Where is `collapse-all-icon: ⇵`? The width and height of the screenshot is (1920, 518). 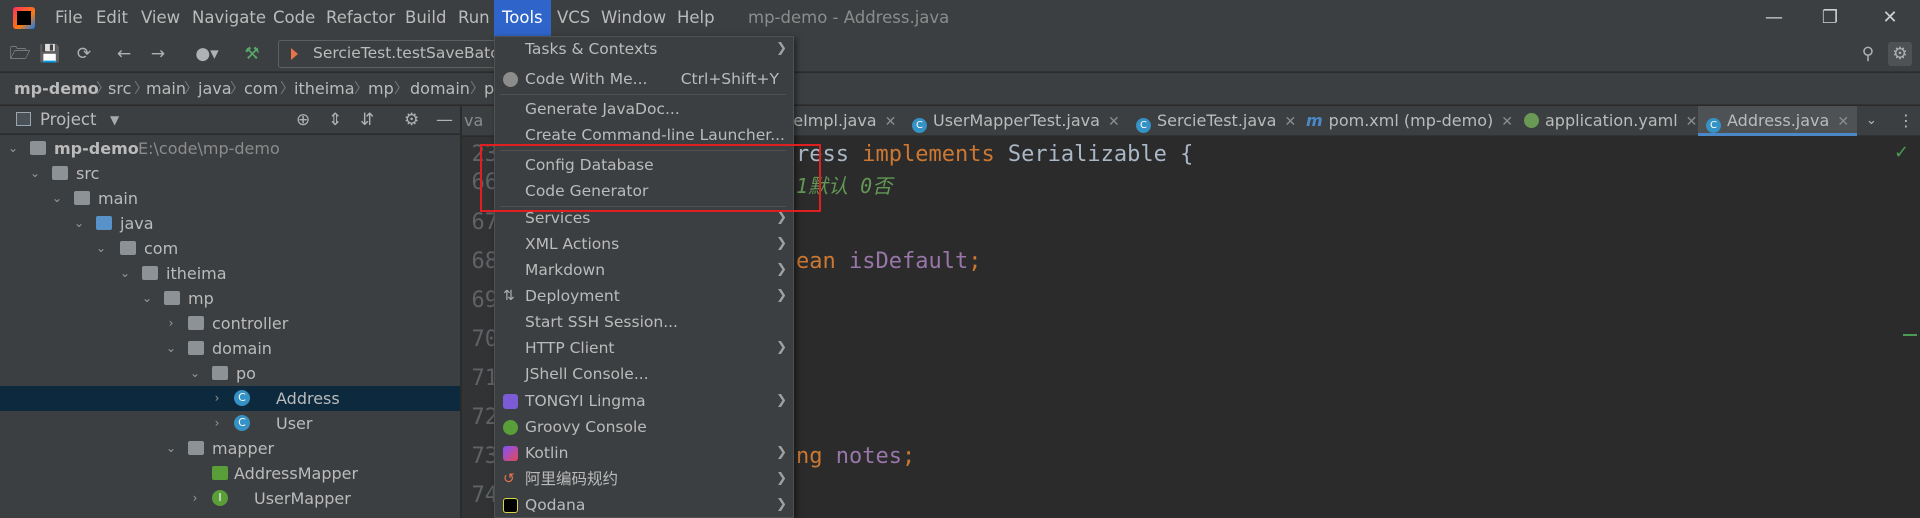
collapse-all-icon: ⇵ is located at coordinates (367, 120).